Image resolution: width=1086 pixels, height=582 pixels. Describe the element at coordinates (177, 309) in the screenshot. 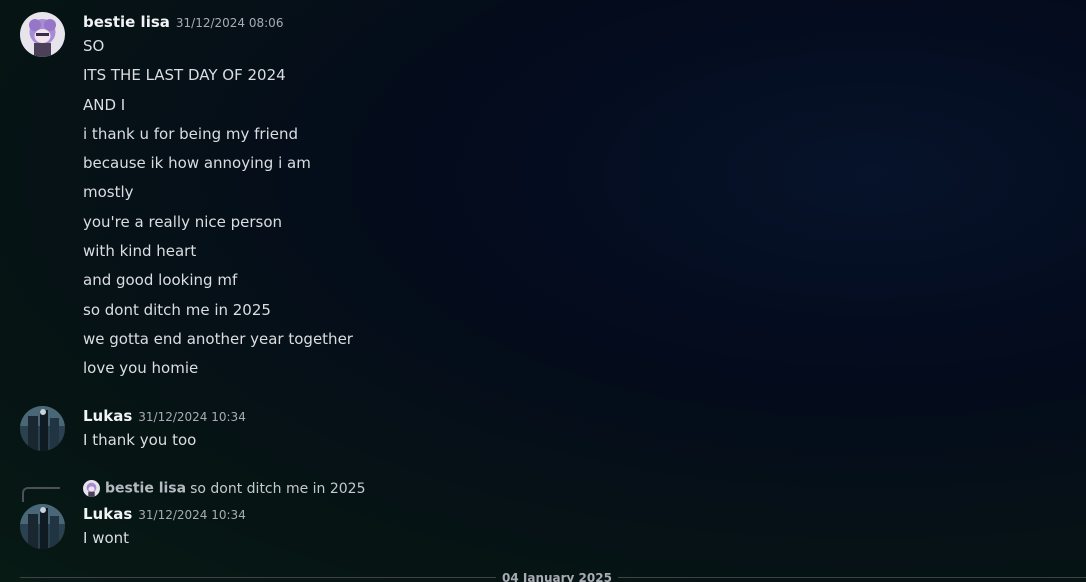

I see `message-line: so dont ditch me in 2025` at that location.